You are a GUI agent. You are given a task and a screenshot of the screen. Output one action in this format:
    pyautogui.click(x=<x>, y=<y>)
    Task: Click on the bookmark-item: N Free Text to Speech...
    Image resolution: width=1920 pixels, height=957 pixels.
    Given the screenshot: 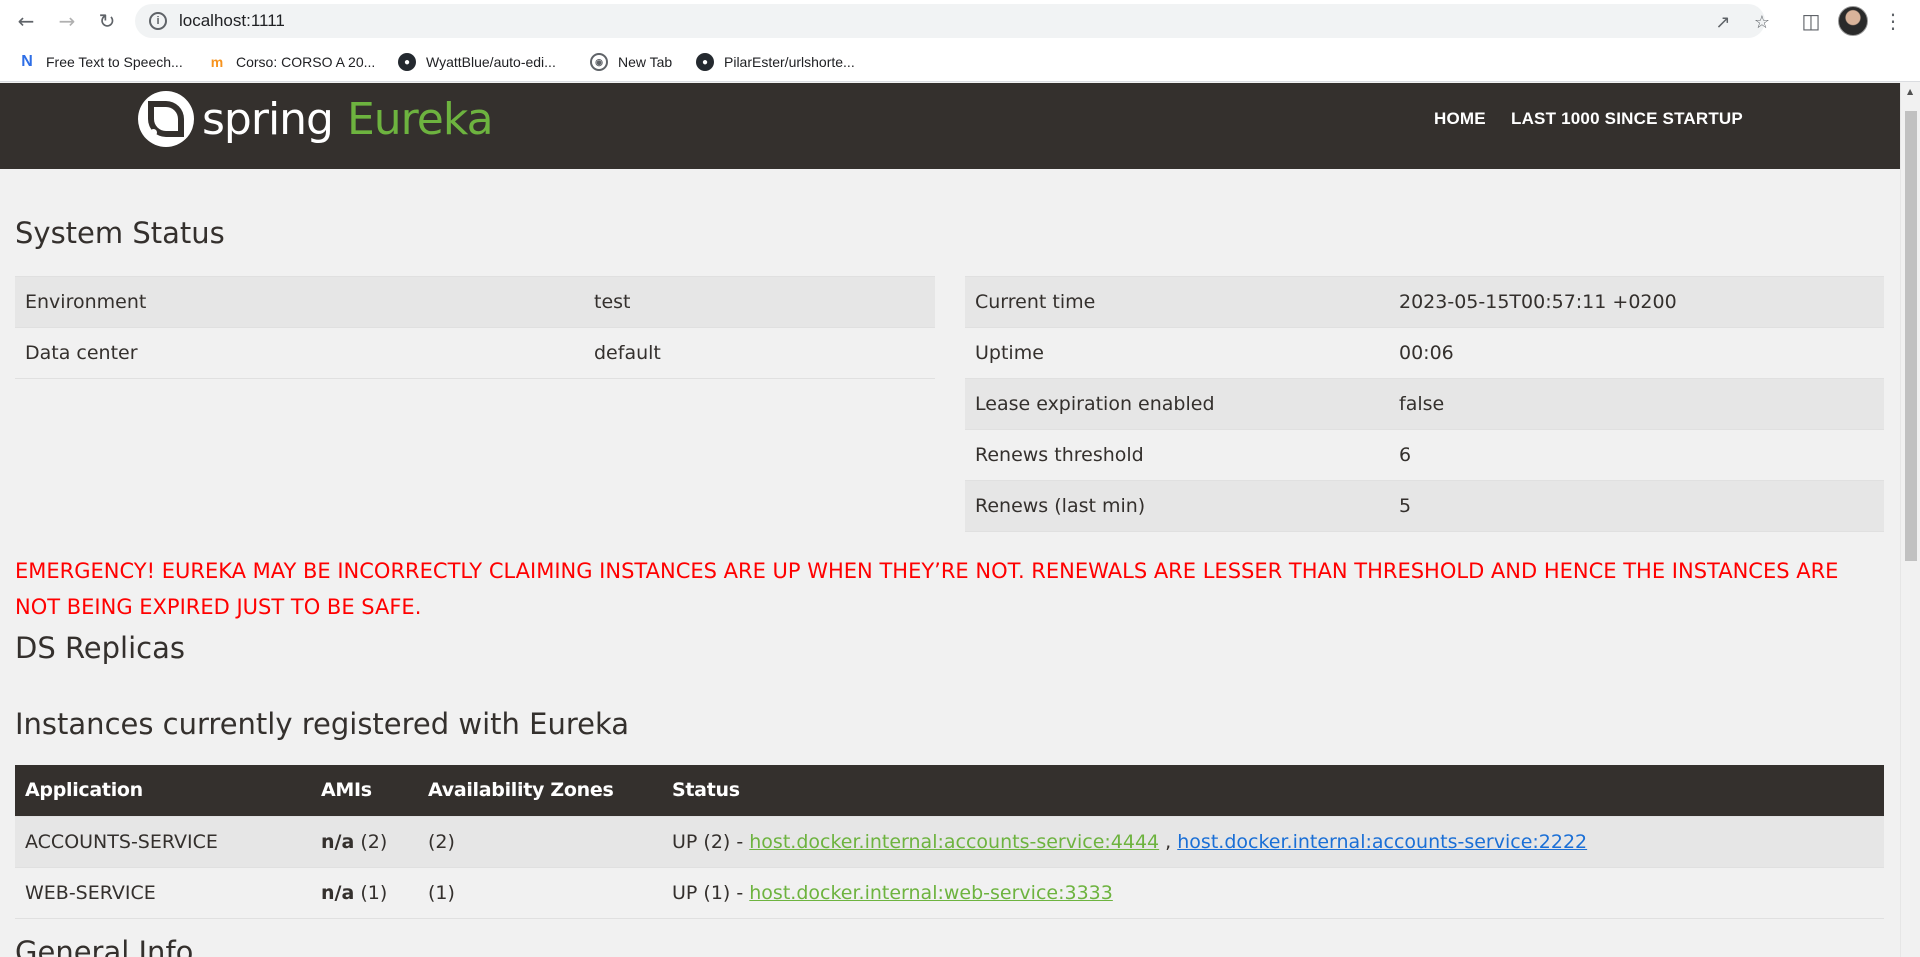 What is the action you would take?
    pyautogui.click(x=100, y=62)
    